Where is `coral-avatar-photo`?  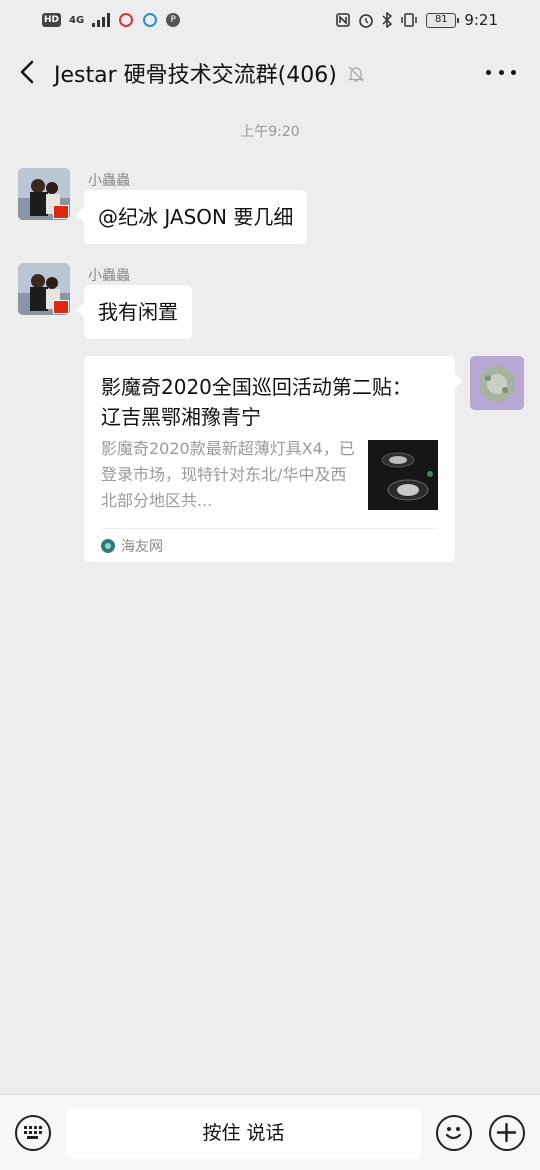
coral-avatar-photo is located at coordinates (497, 383).